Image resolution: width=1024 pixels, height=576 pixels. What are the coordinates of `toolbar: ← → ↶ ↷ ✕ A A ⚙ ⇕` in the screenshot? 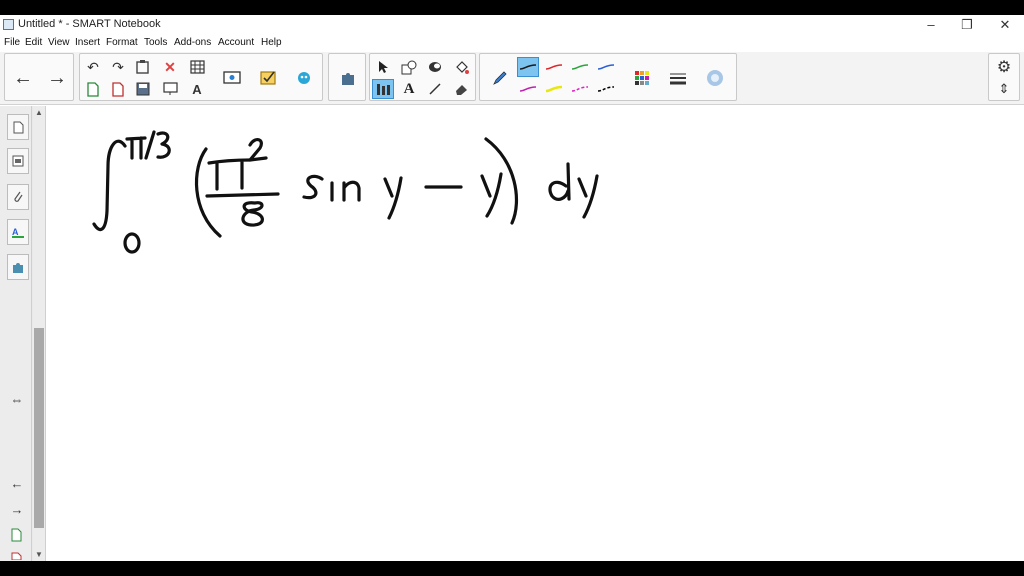 It's located at (512, 78).